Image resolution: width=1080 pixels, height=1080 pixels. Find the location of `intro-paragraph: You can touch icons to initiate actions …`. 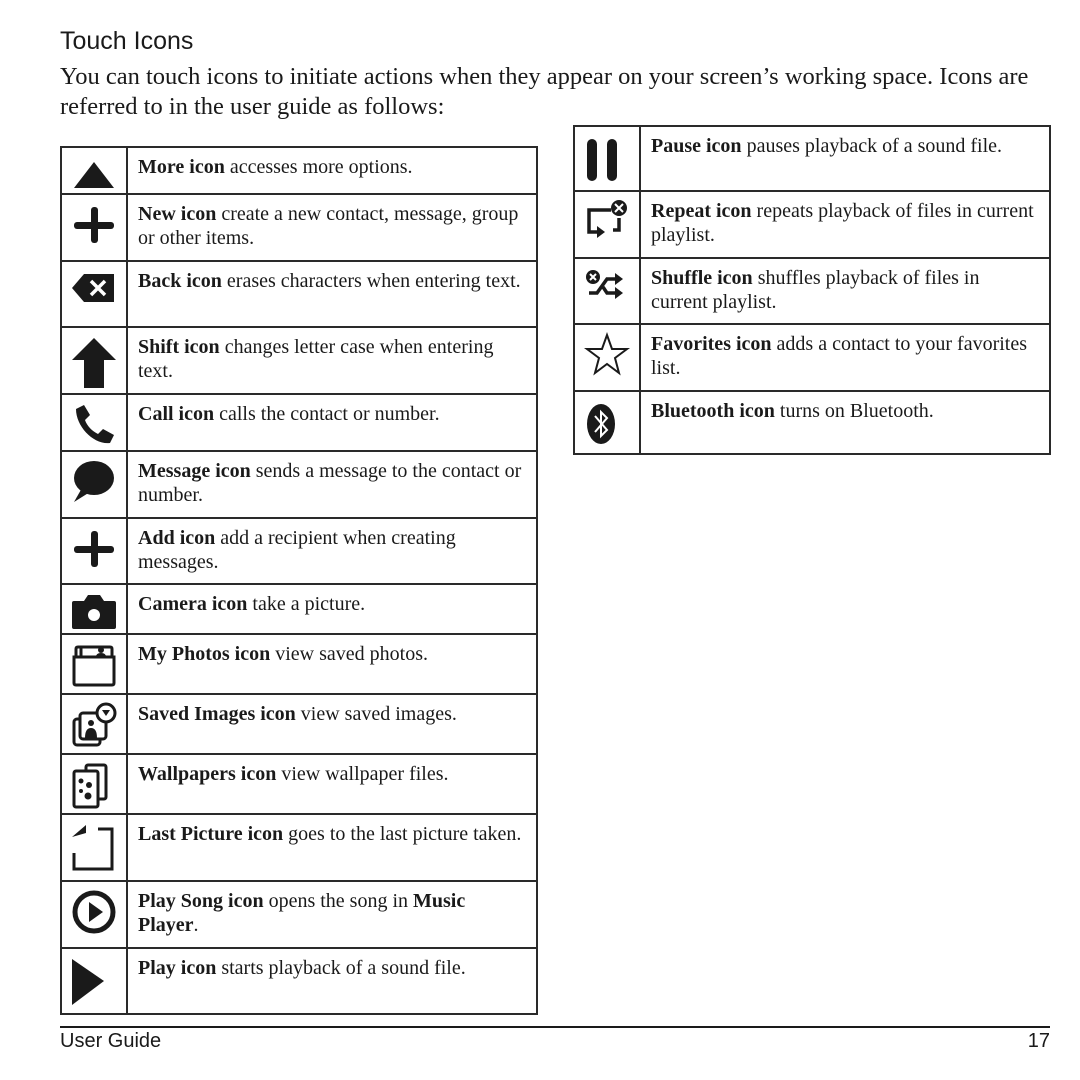

intro-paragraph: You can touch icons to initiate actions … is located at coordinates (544, 91).